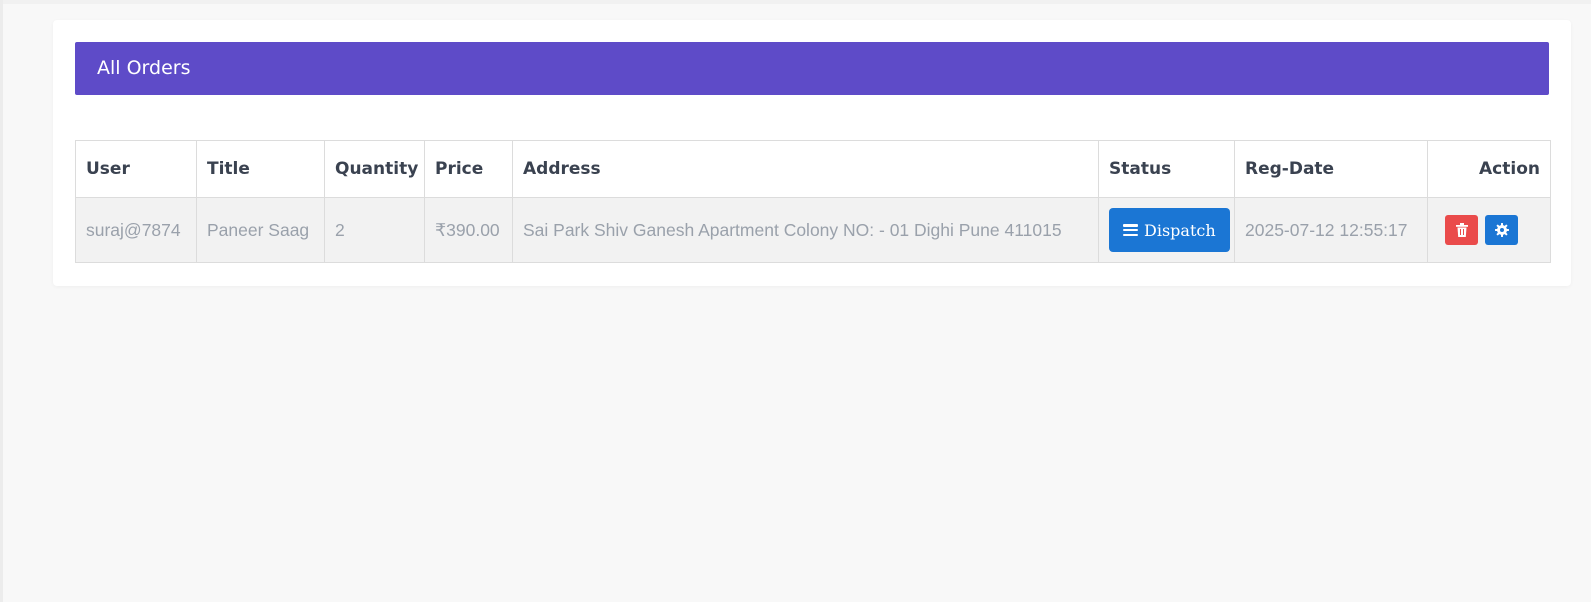  What do you see at coordinates (1489, 169) in the screenshot?
I see `column-header-action: Action` at bounding box center [1489, 169].